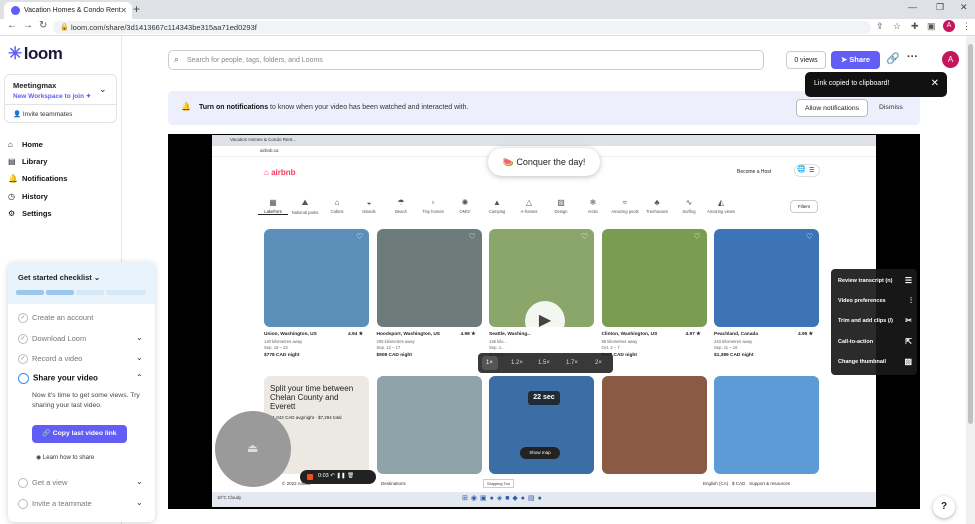 The image size is (975, 524). I want to click on item-label: Record a video, so click(57, 358).